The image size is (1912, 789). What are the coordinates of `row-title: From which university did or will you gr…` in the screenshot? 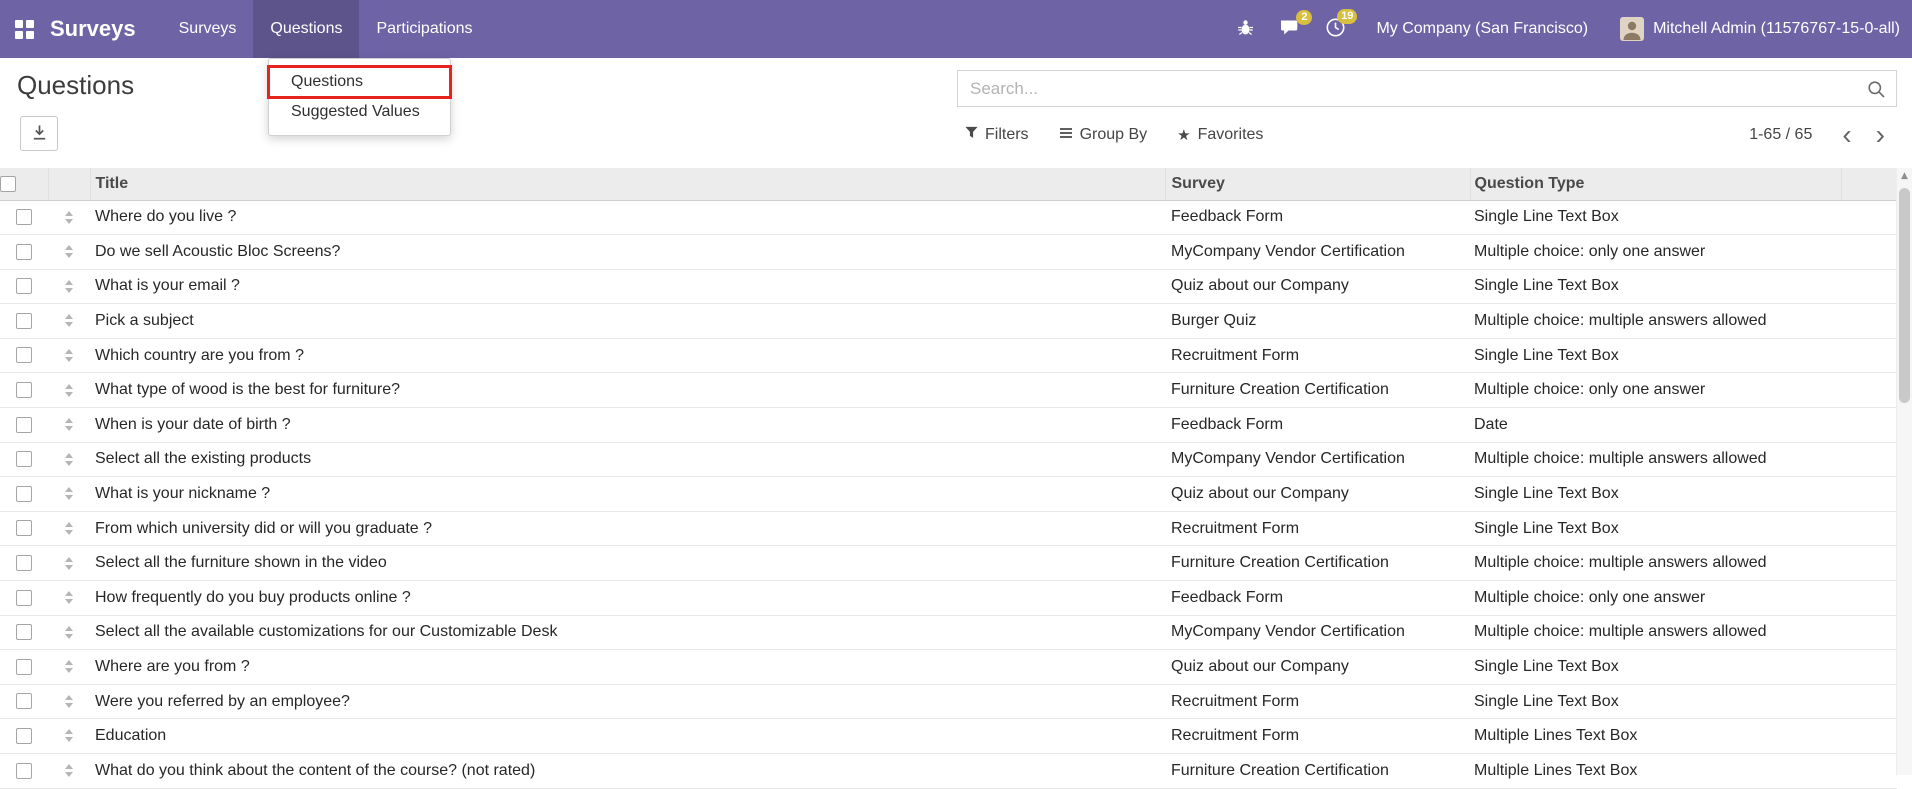 It's located at (627, 529).